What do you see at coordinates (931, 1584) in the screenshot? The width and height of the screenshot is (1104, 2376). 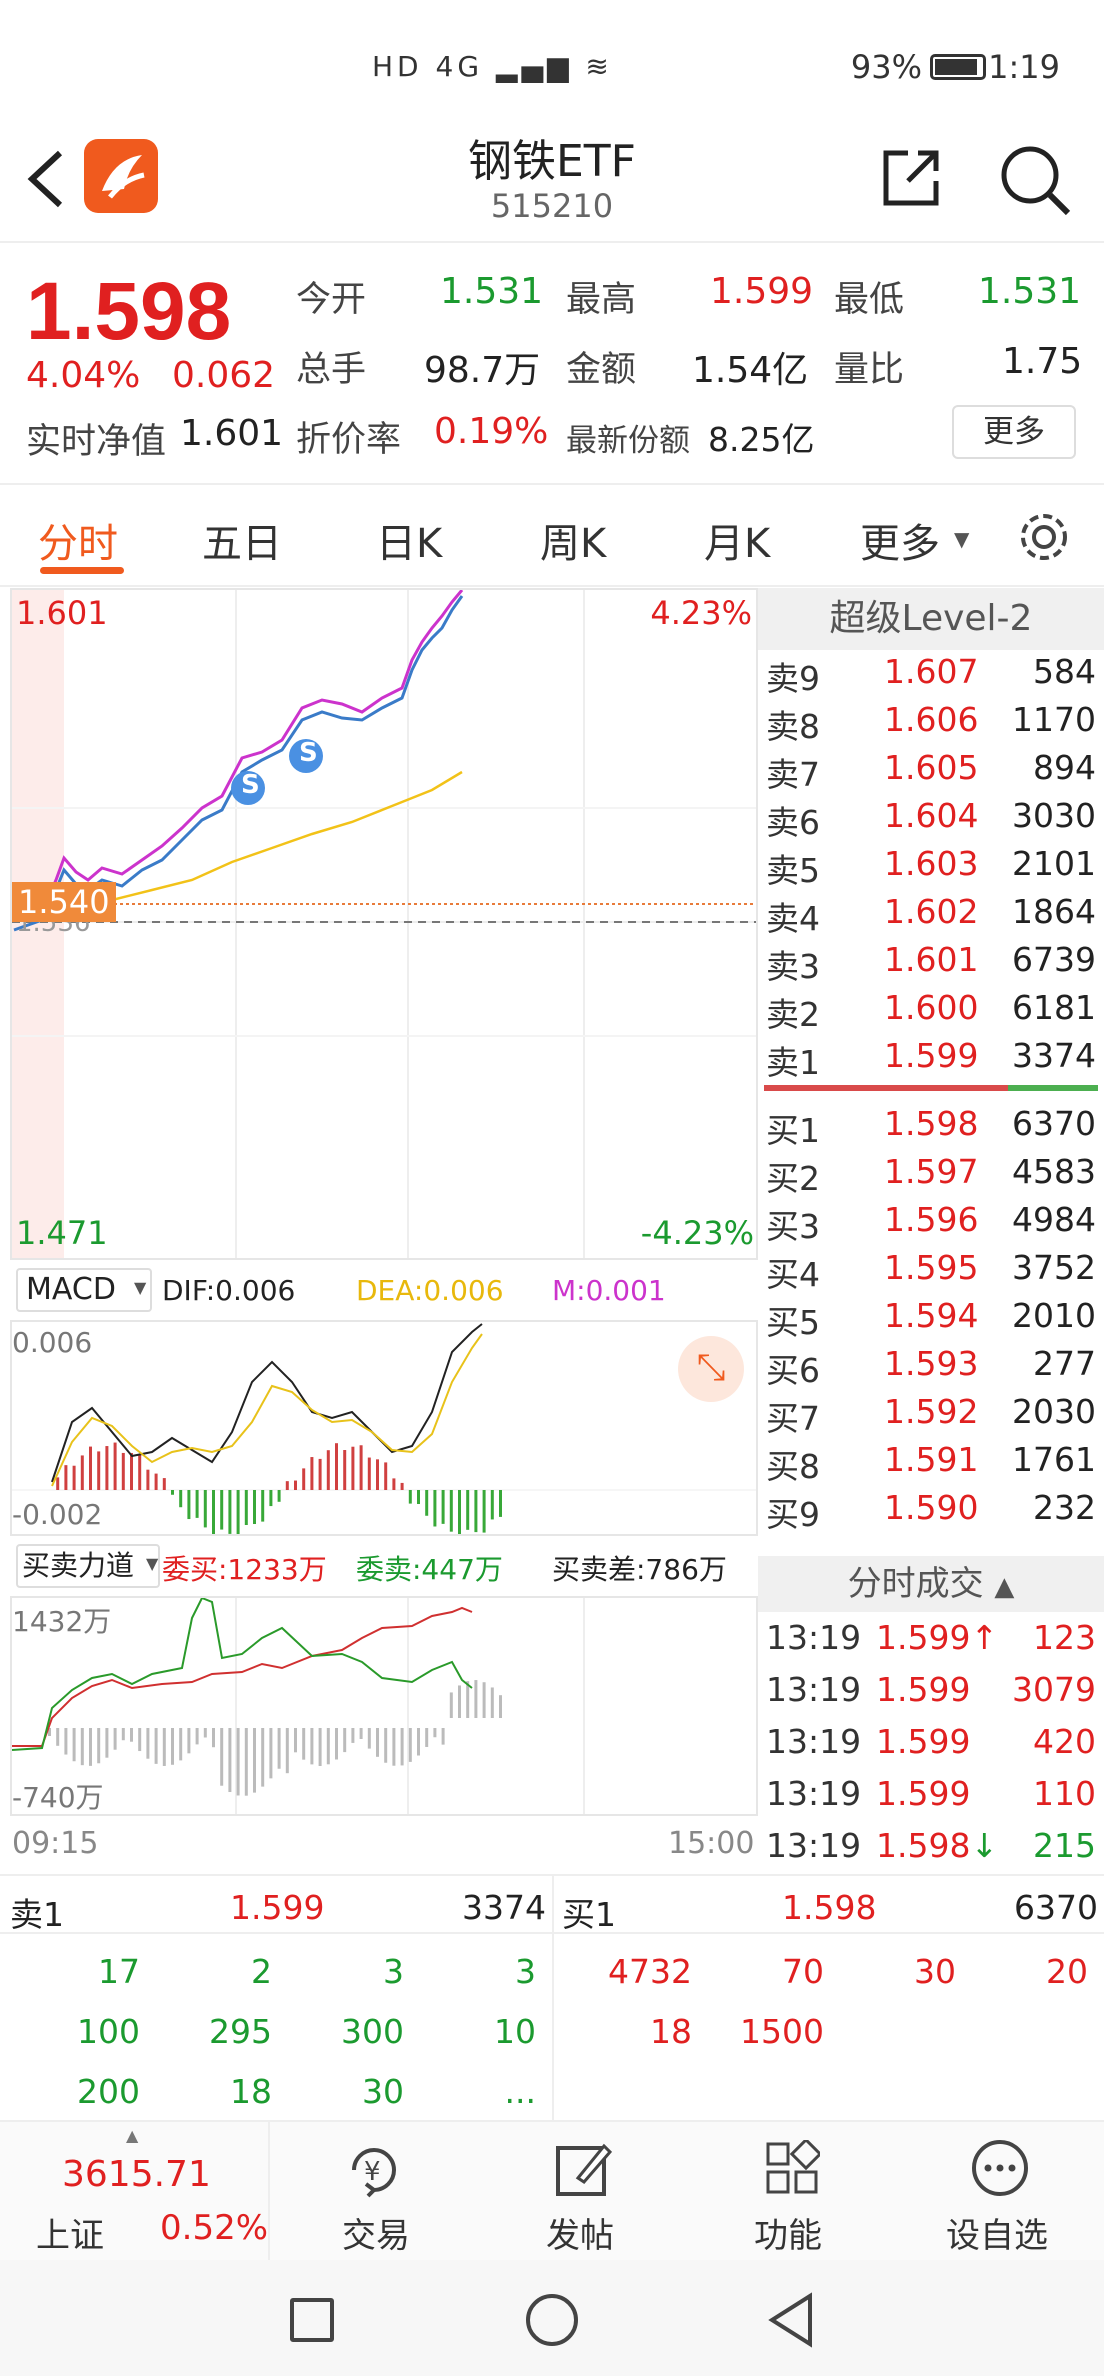 I see `trades-title: 分时成交 ▲` at bounding box center [931, 1584].